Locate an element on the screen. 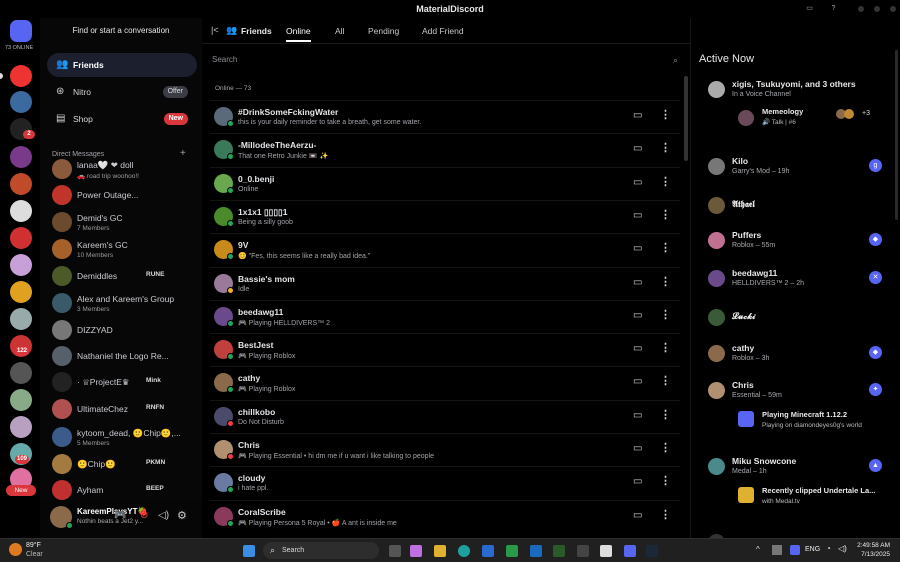 This screenshot has height=562, width=900. weather-icon is located at coordinates (15, 549).